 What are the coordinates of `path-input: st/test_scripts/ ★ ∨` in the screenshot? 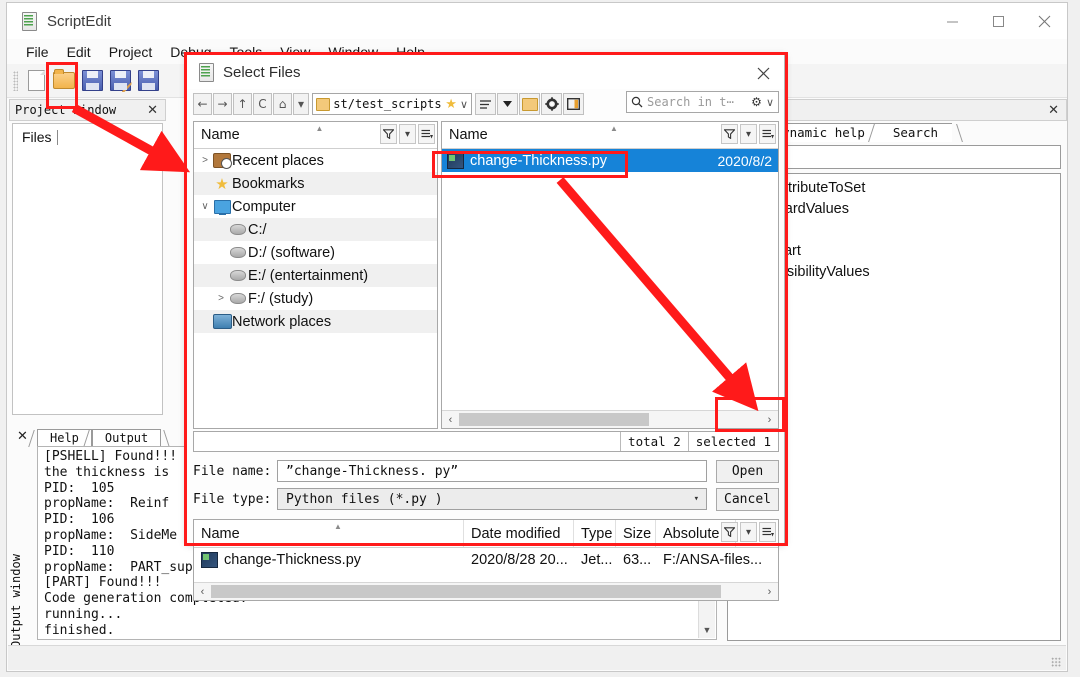 It's located at (392, 104).